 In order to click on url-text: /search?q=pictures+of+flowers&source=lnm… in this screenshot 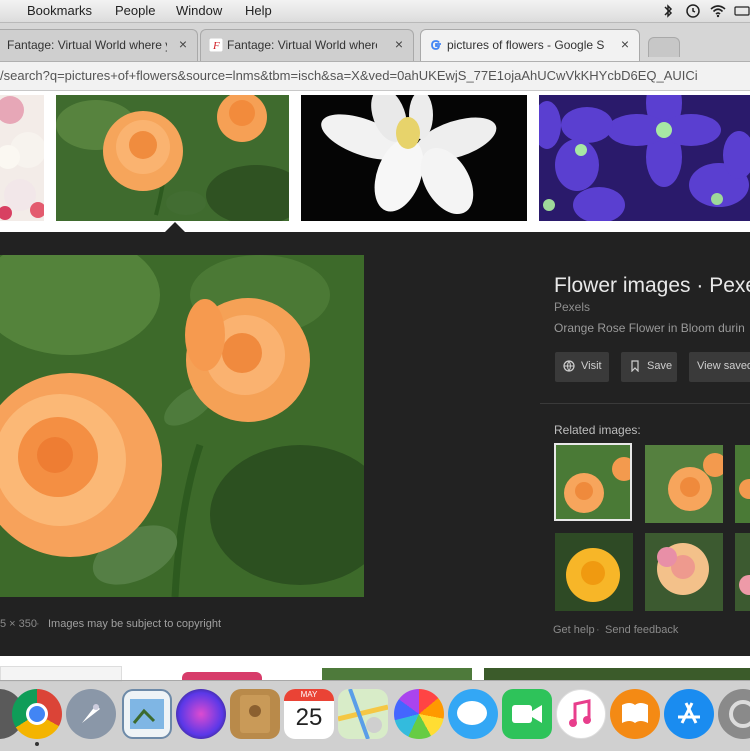, I will do `click(349, 75)`.